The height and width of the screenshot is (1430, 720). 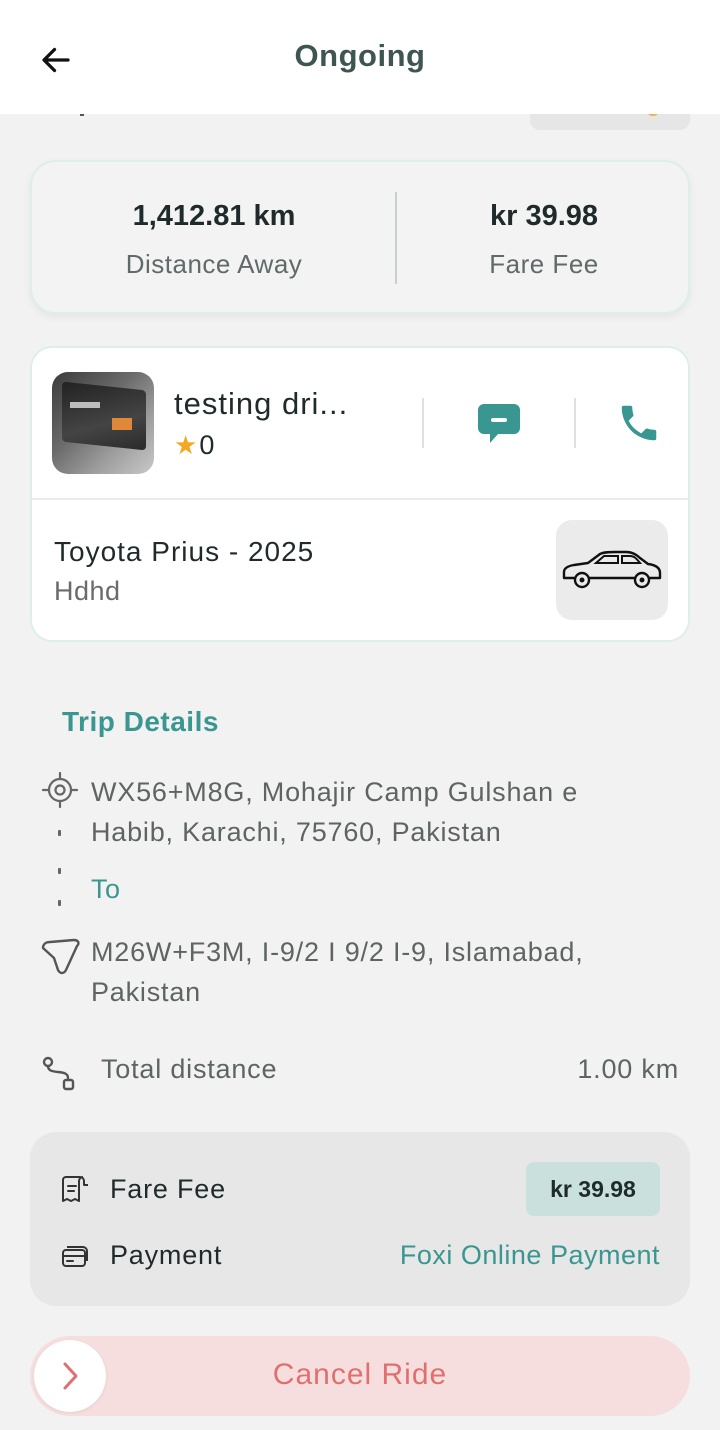 What do you see at coordinates (58, 1073) in the screenshot?
I see `route-icon` at bounding box center [58, 1073].